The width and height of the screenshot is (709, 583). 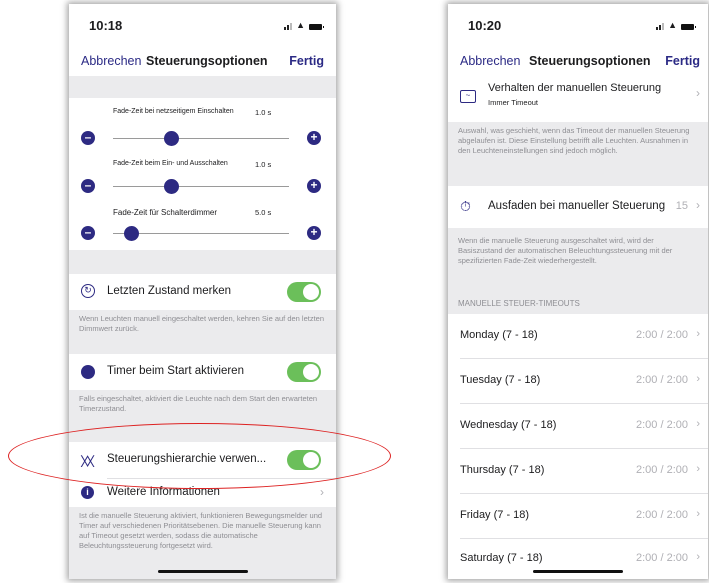 What do you see at coordinates (578, 303) in the screenshot?
I see `section-header: MANUELLE STEUER-TIMEOUTS` at bounding box center [578, 303].